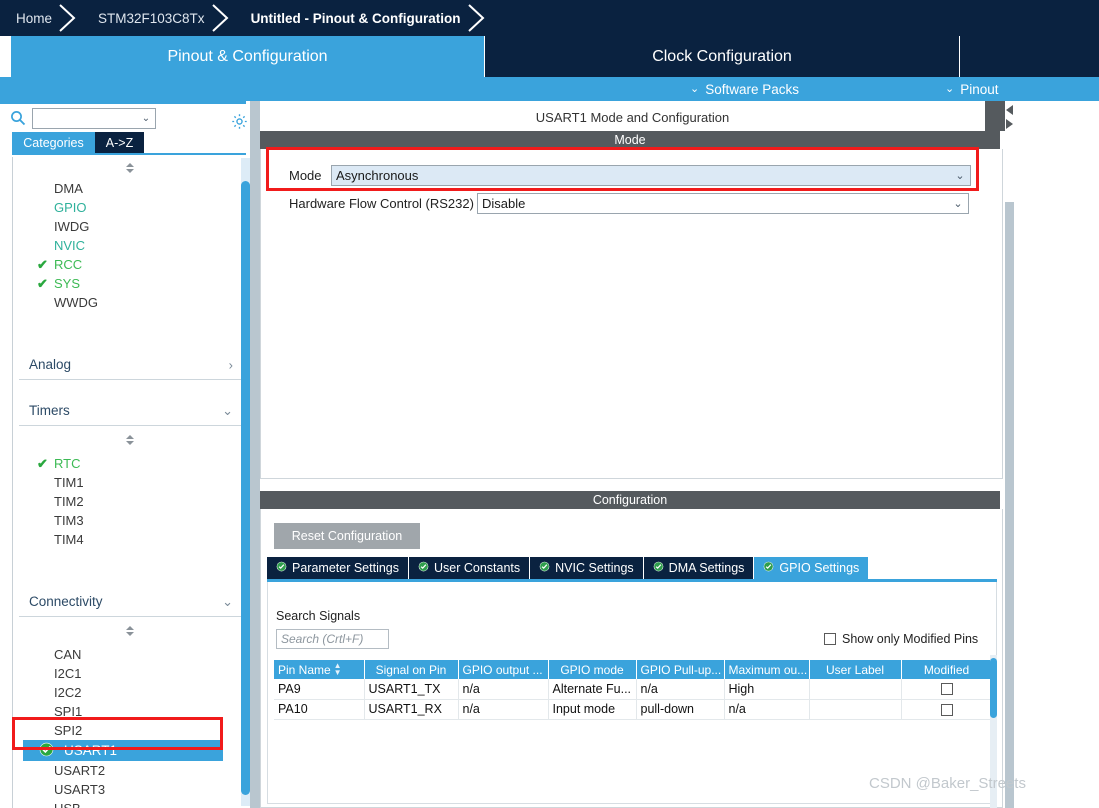 The width and height of the screenshot is (1099, 808). Describe the element at coordinates (129, 226) in the screenshot. I see `peripheral-iwdg: IWDG` at that location.